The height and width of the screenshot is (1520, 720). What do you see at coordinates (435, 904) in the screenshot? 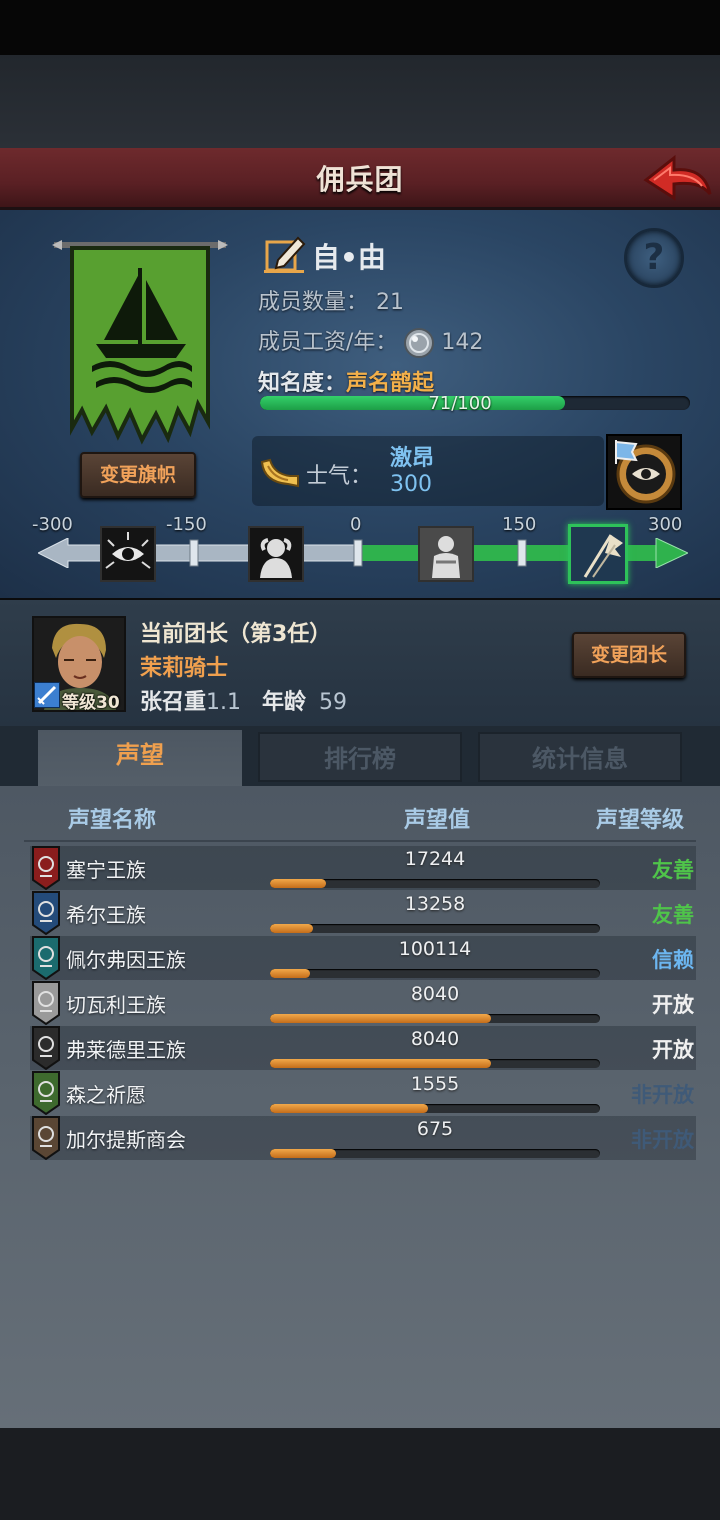
I see `reputation-value: 13258` at bounding box center [435, 904].